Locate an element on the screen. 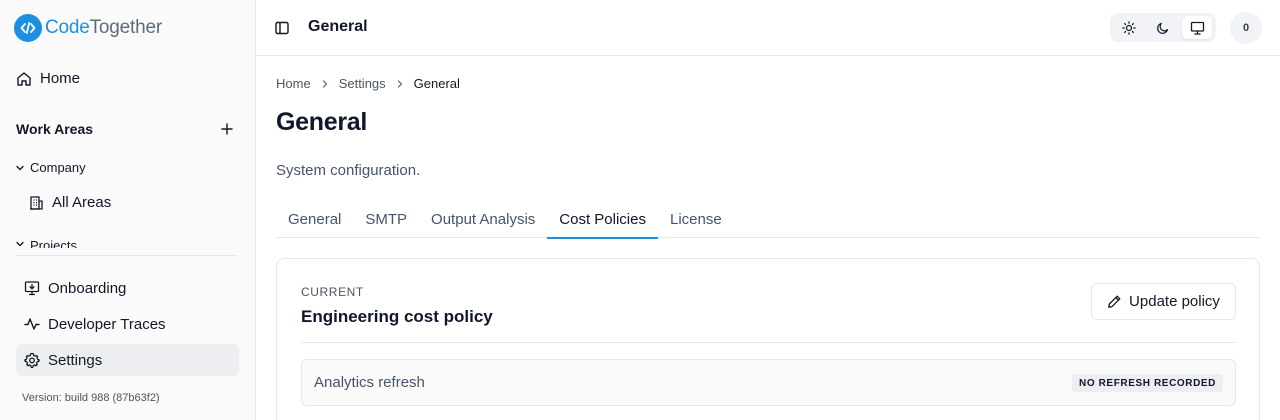 The width and height of the screenshot is (1280, 420). breadcrumb-item-settings: Settings is located at coordinates (362, 83).